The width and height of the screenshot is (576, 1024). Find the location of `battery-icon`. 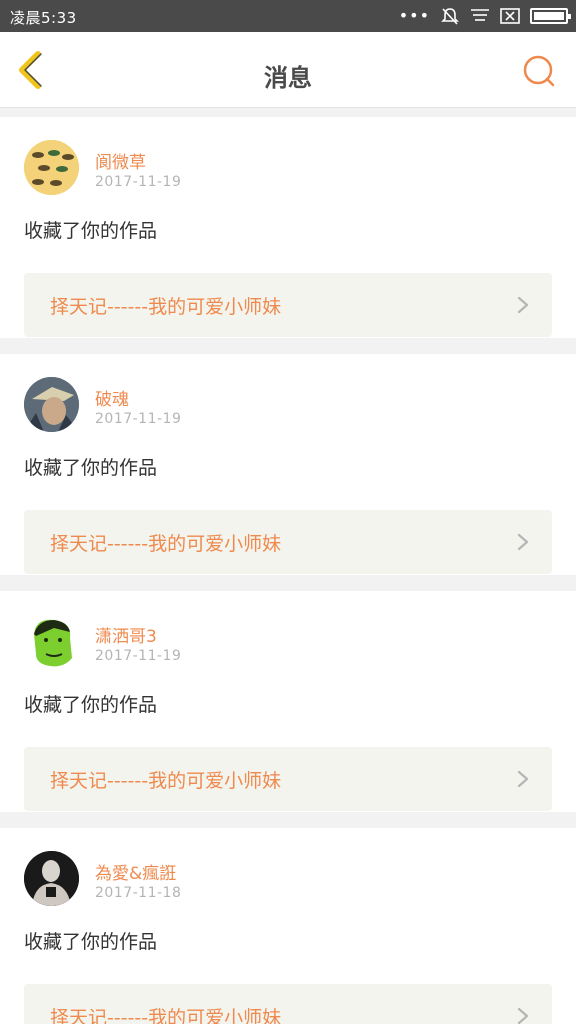

battery-icon is located at coordinates (550, 16).